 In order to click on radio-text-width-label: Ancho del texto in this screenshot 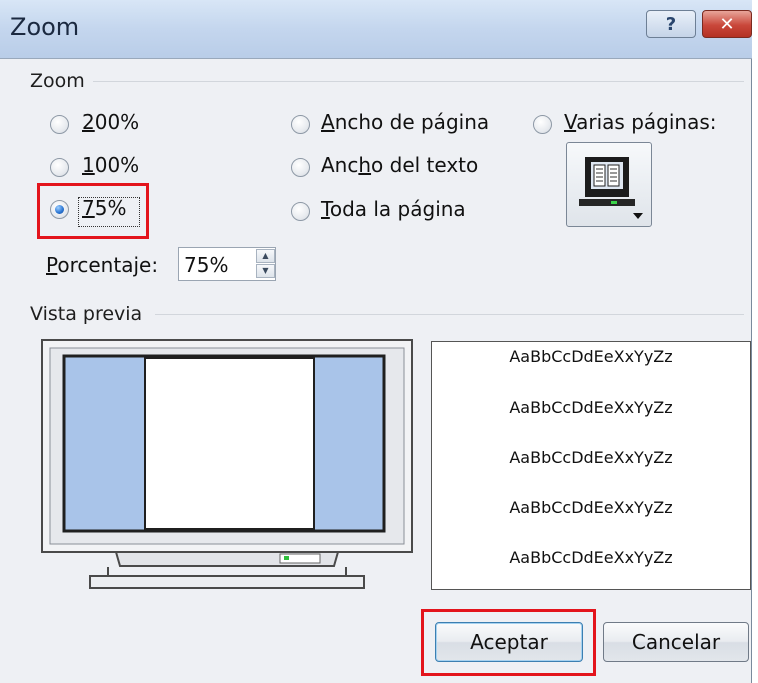, I will do `click(399, 165)`.